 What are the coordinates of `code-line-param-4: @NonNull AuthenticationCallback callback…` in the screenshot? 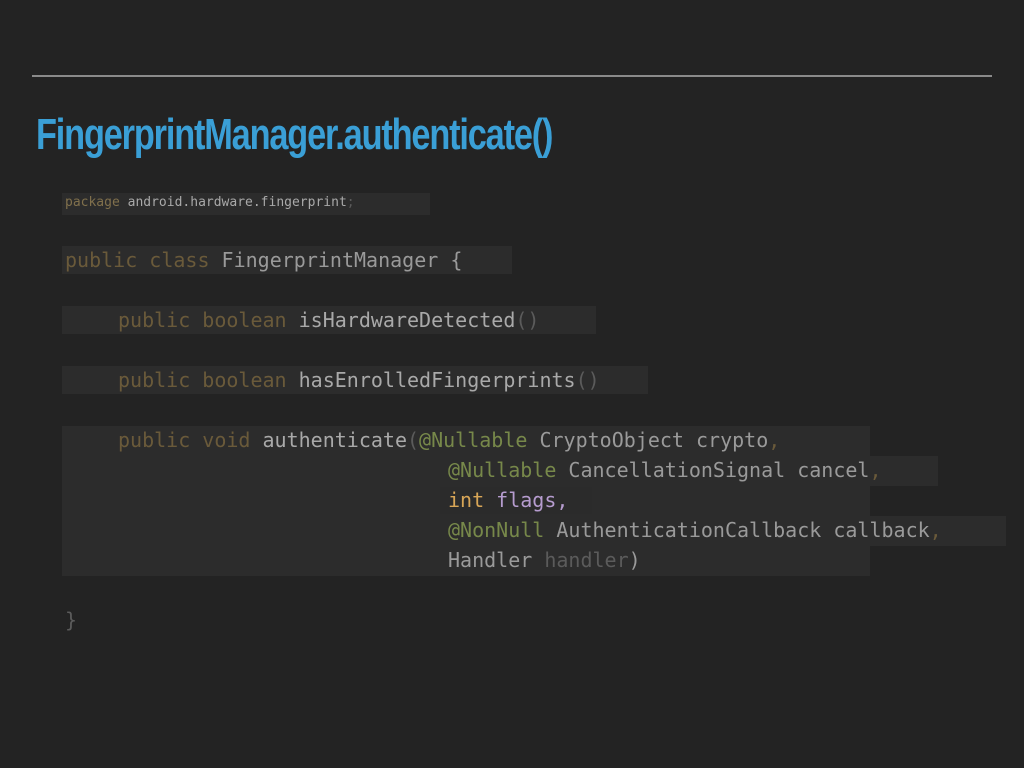 It's located at (695, 530).